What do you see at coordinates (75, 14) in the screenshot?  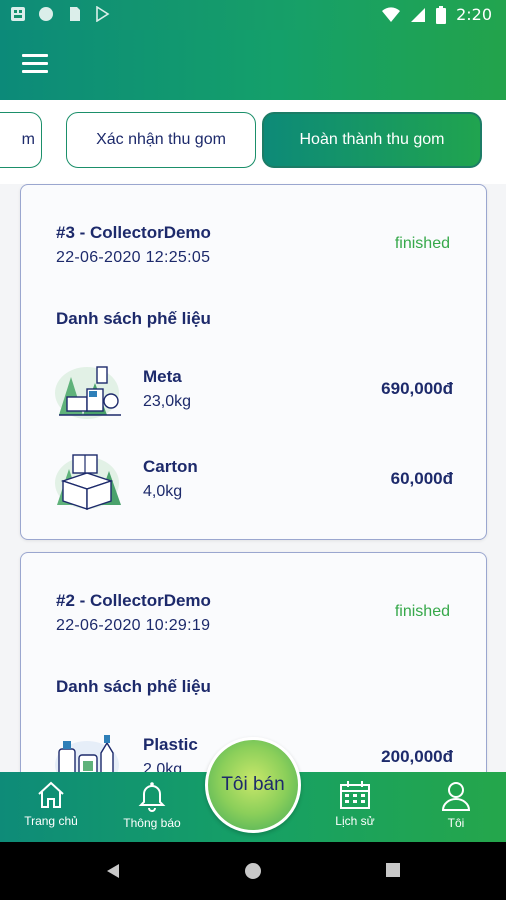 I see `sd-card-icon` at bounding box center [75, 14].